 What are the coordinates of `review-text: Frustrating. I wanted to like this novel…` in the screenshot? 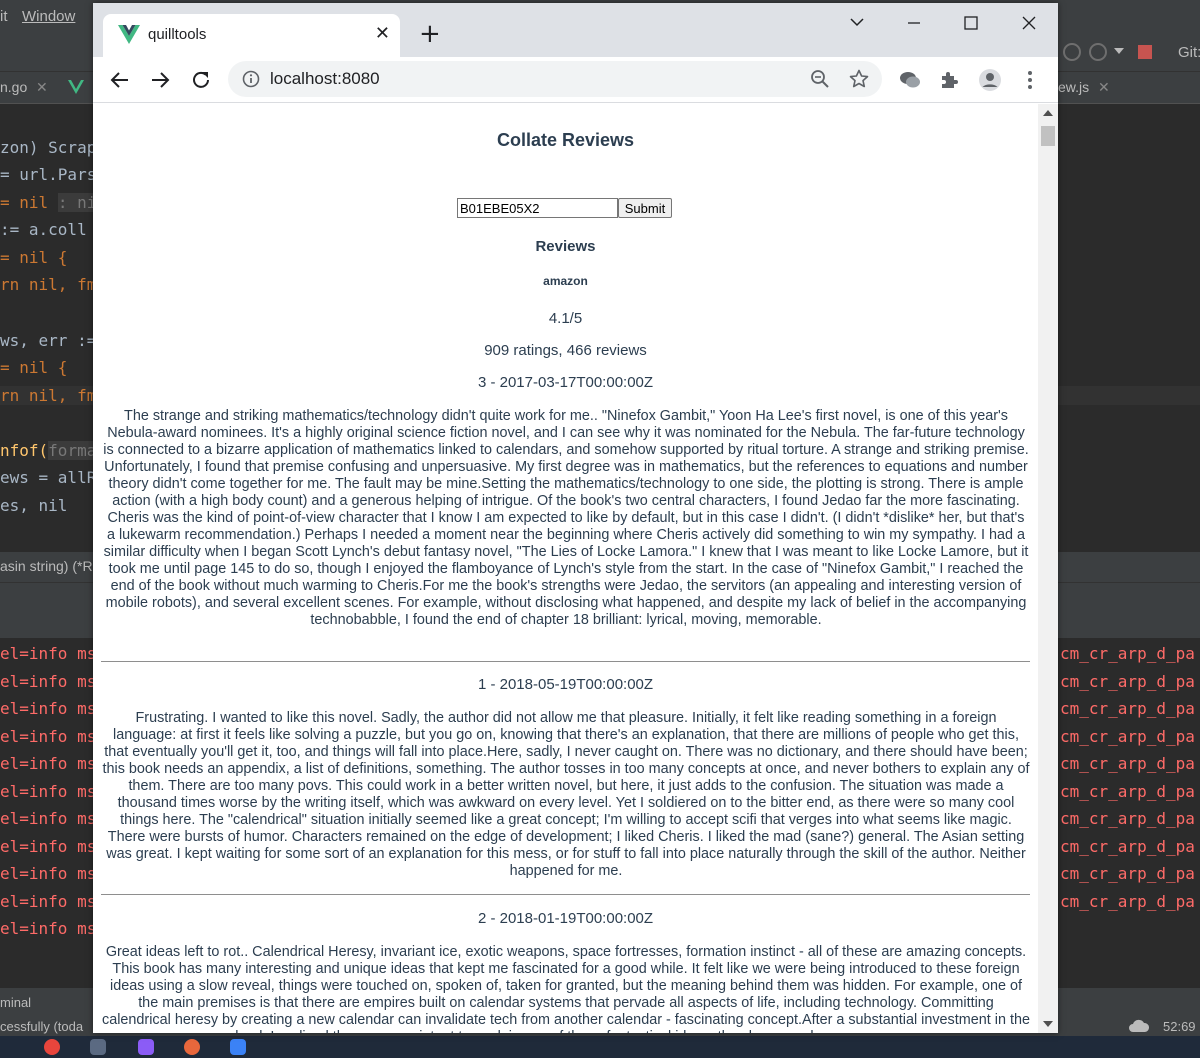 It's located at (566, 794).